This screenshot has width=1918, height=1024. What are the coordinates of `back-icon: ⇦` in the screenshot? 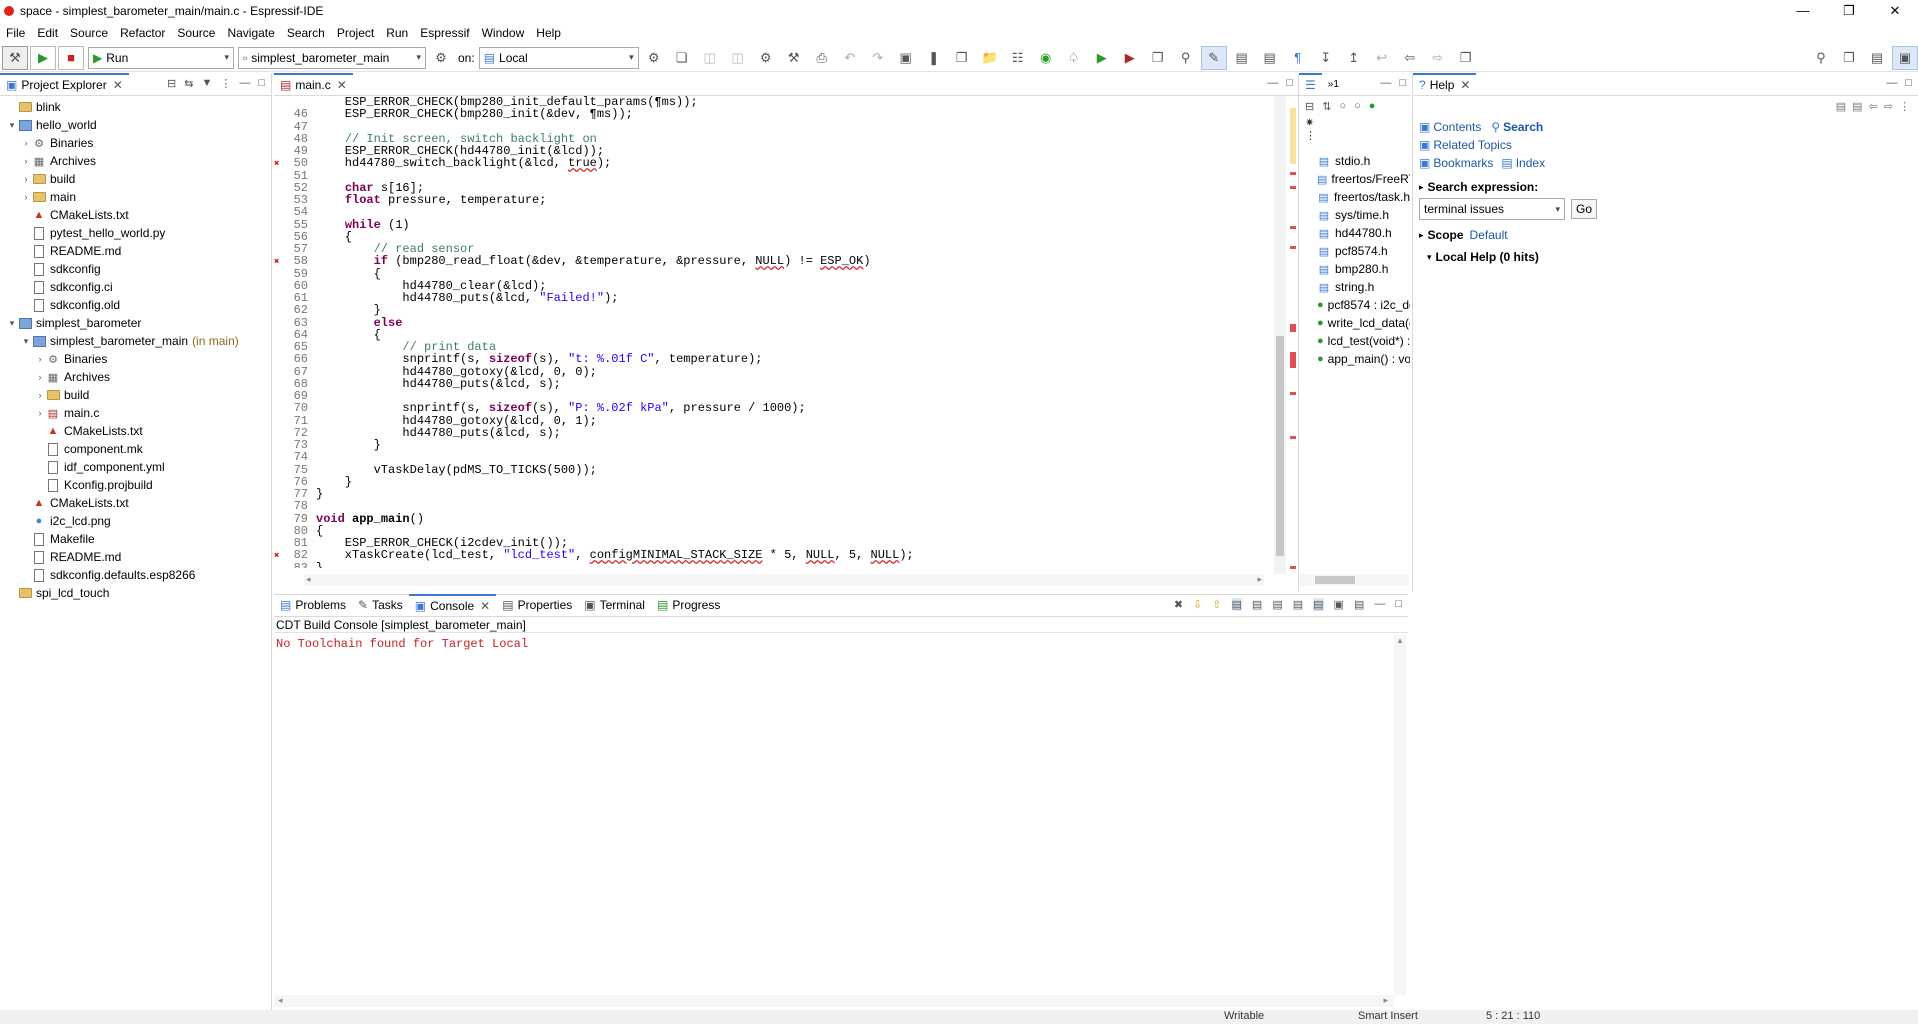 It's located at (1410, 58).